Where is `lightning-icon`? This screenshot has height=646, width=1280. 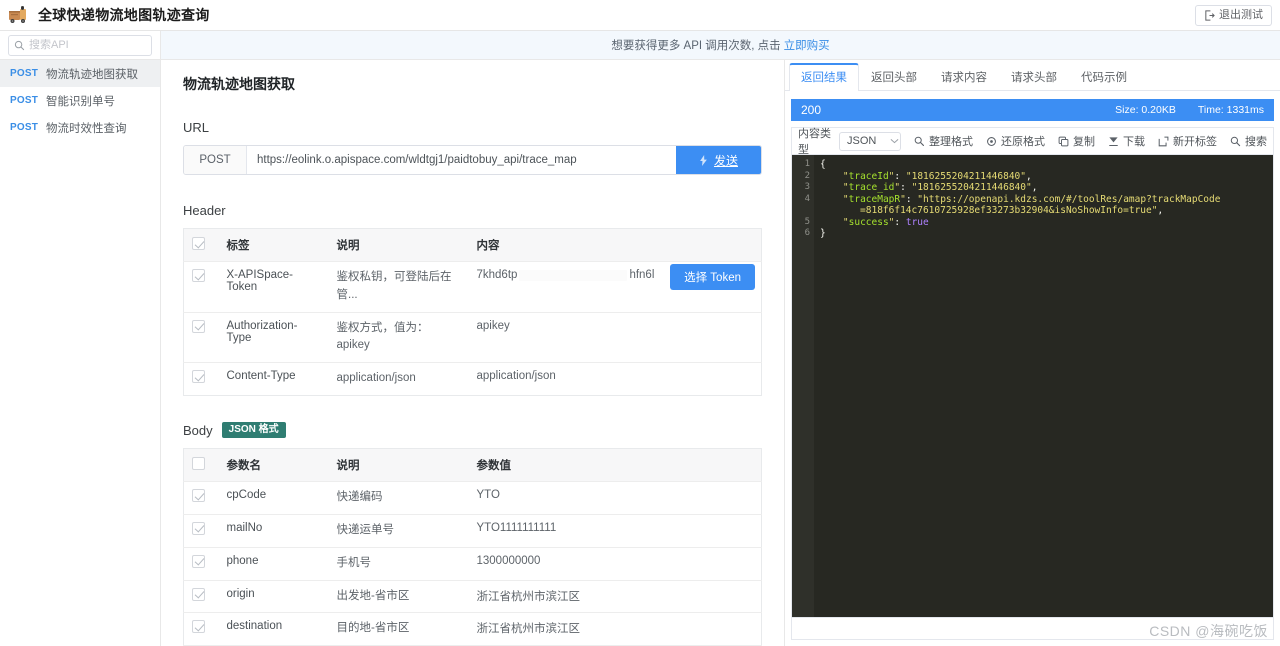 lightning-icon is located at coordinates (703, 160).